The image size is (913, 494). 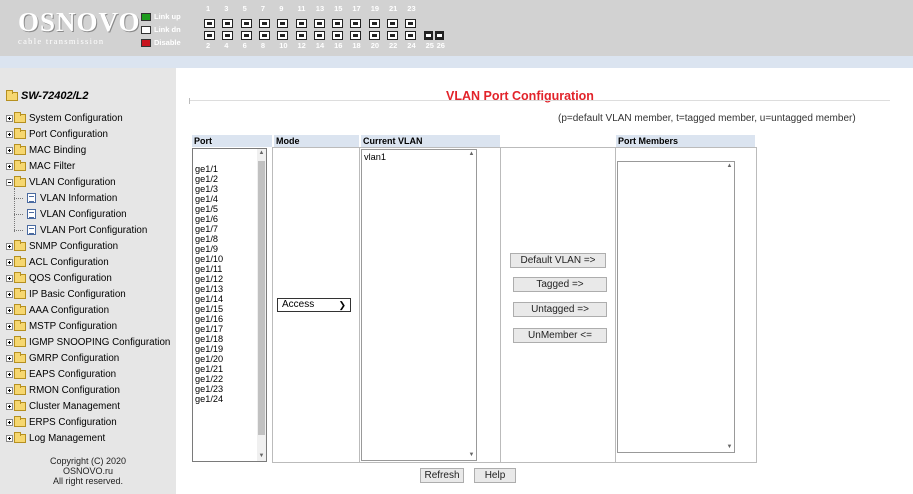 I want to click on port-option: ge1/10, so click(x=229, y=259).